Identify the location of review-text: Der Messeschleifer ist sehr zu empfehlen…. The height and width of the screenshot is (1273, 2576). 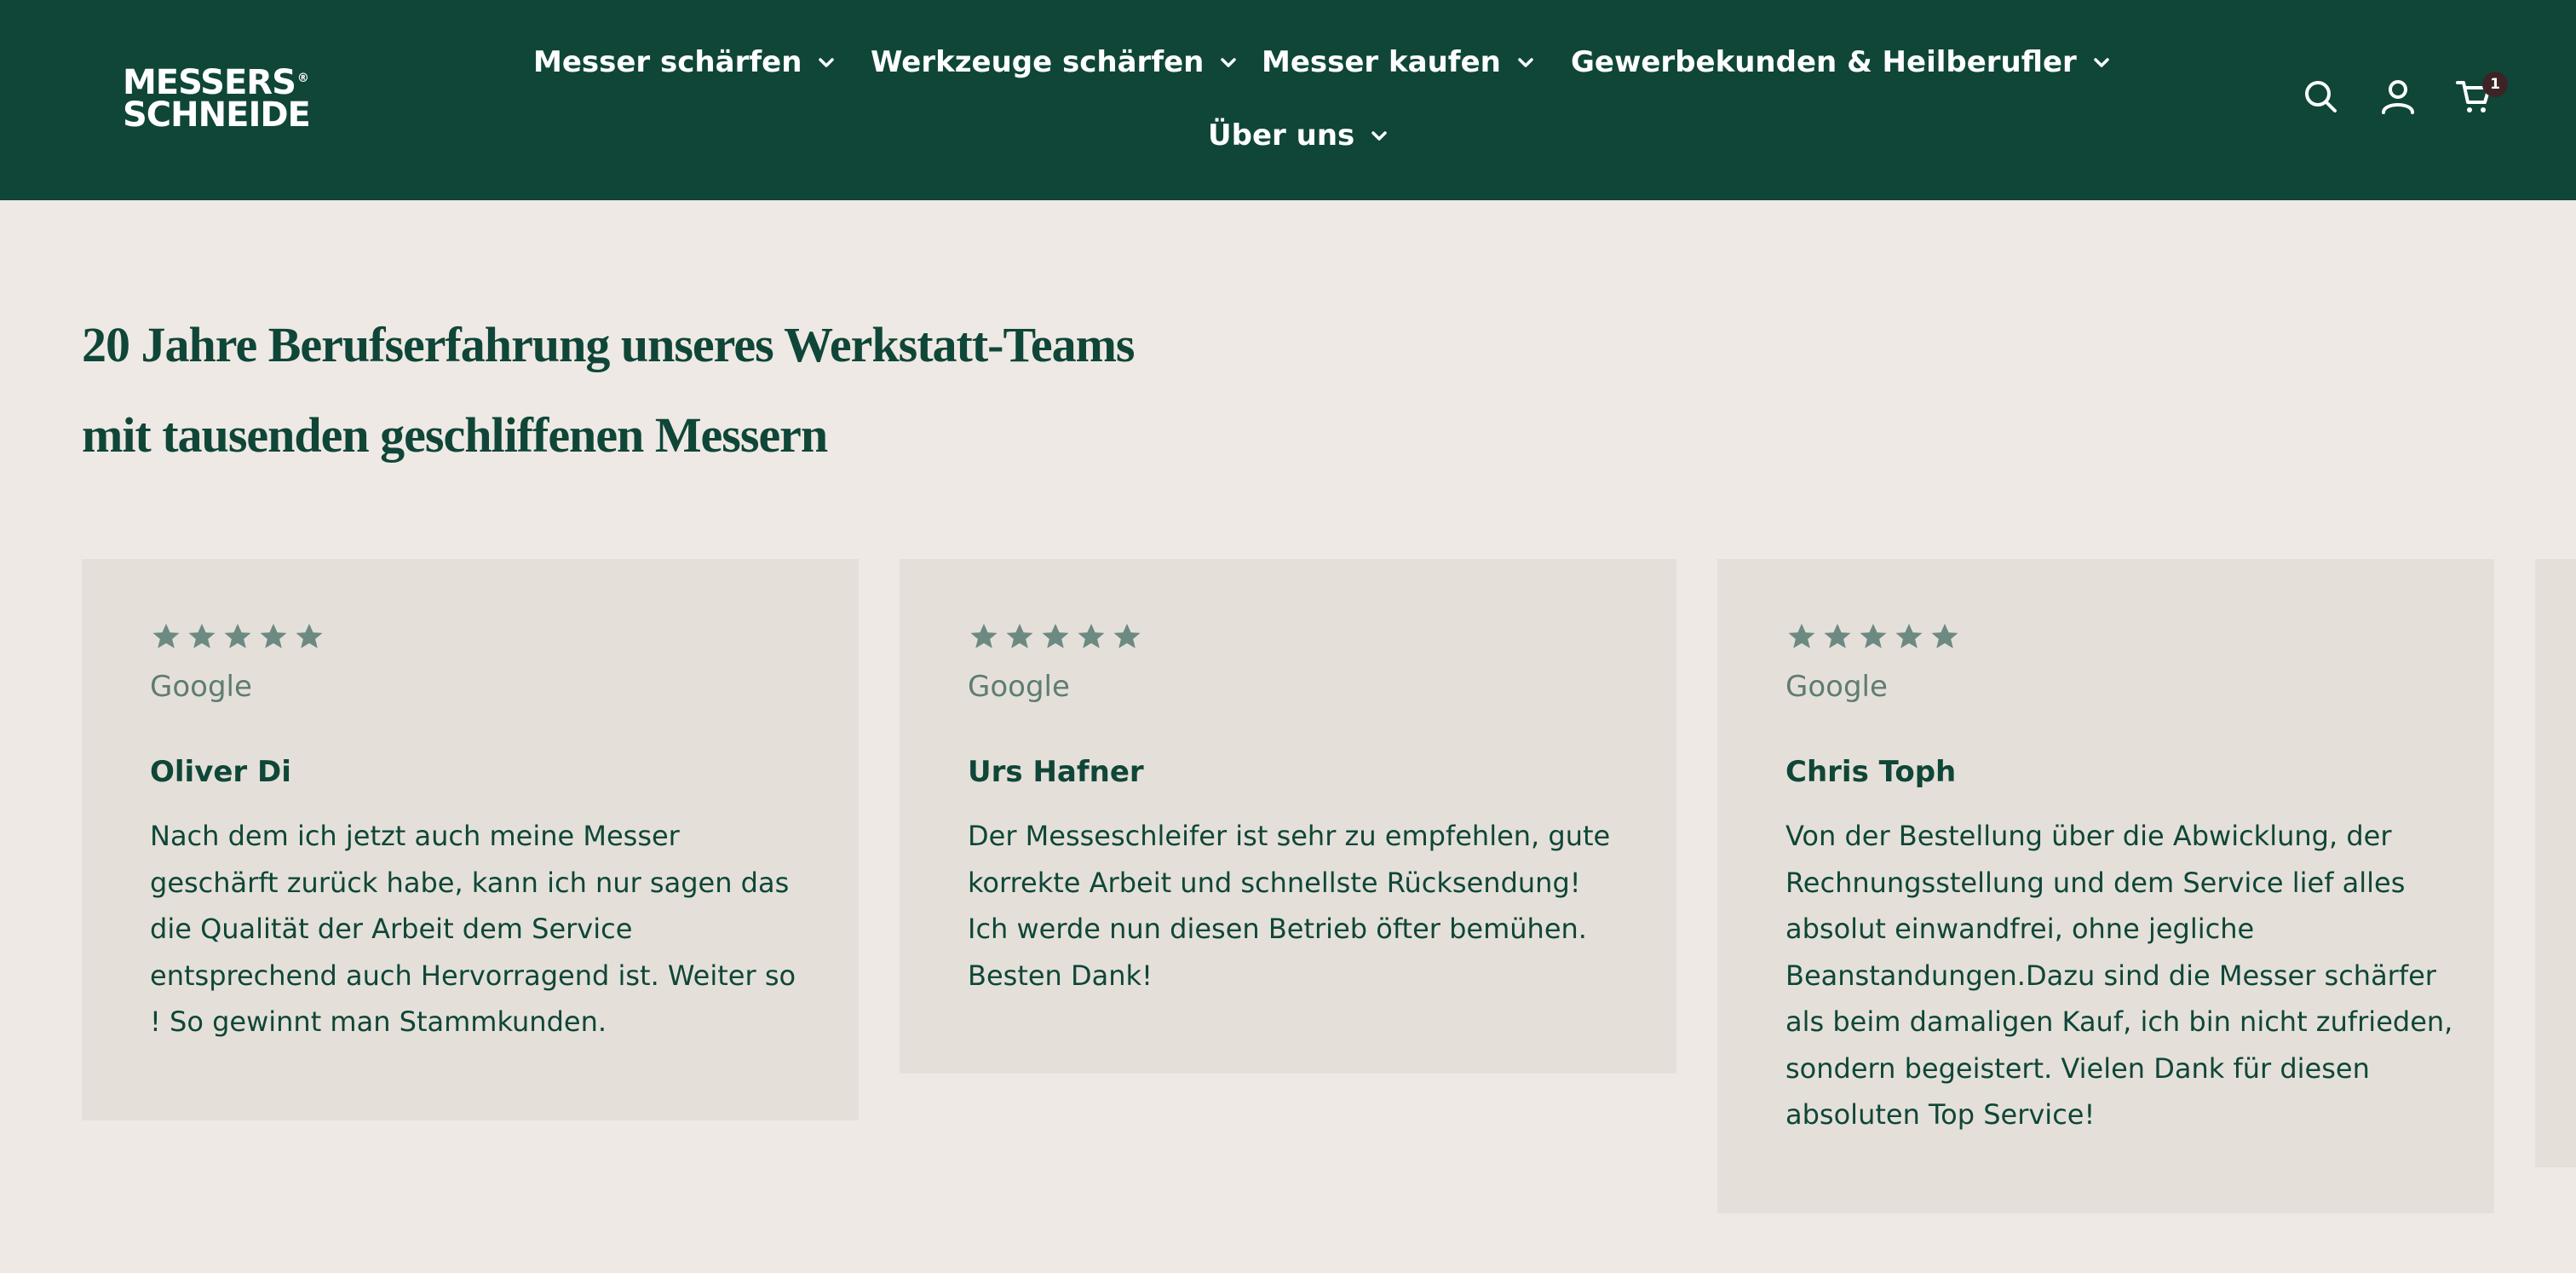
(1289, 906).